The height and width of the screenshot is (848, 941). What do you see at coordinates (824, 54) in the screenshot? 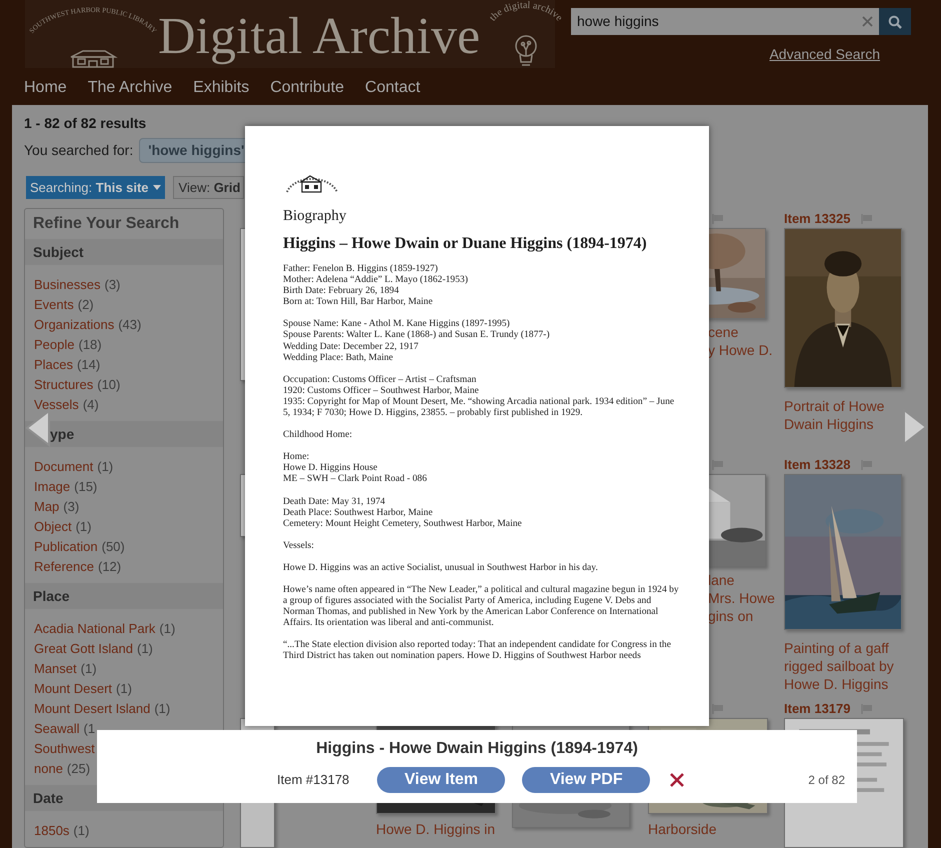
I see `advanced-search-link: Advanced Search` at bounding box center [824, 54].